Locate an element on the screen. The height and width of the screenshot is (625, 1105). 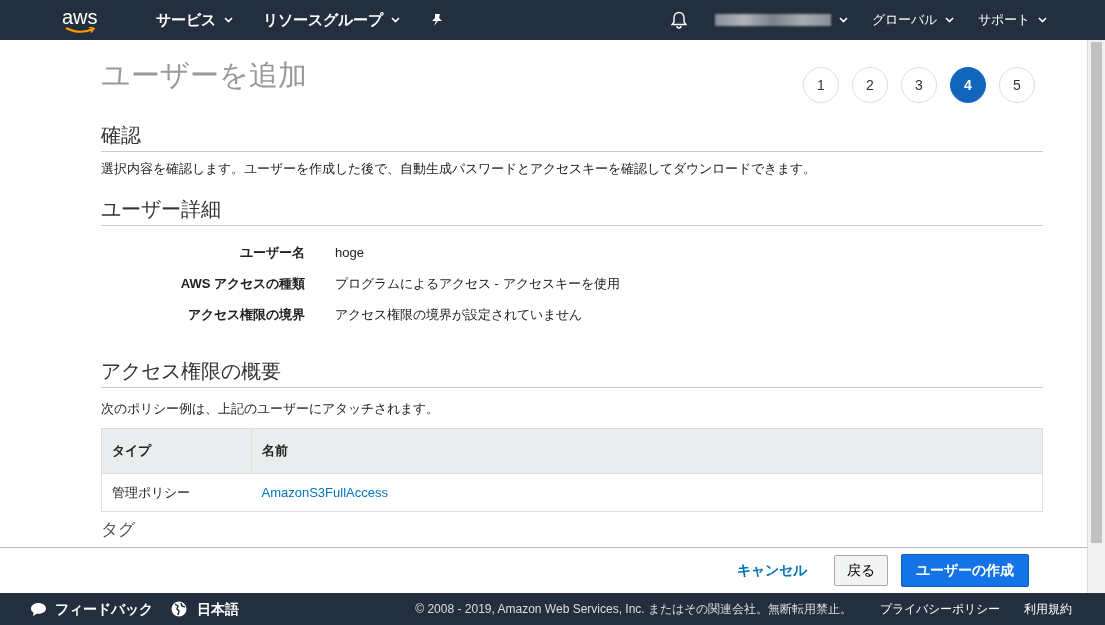
step-indicator: 4 is located at coordinates (968, 85).